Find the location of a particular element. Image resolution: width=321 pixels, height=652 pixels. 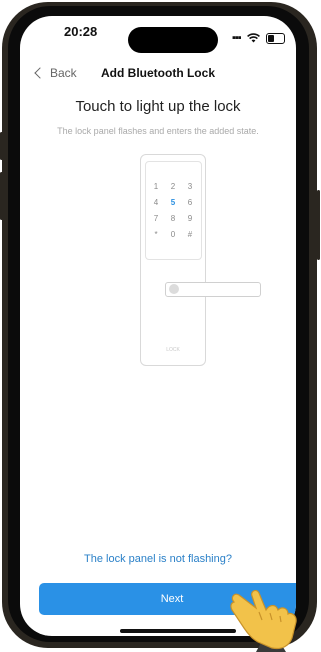

handle-knob is located at coordinates (174, 289).